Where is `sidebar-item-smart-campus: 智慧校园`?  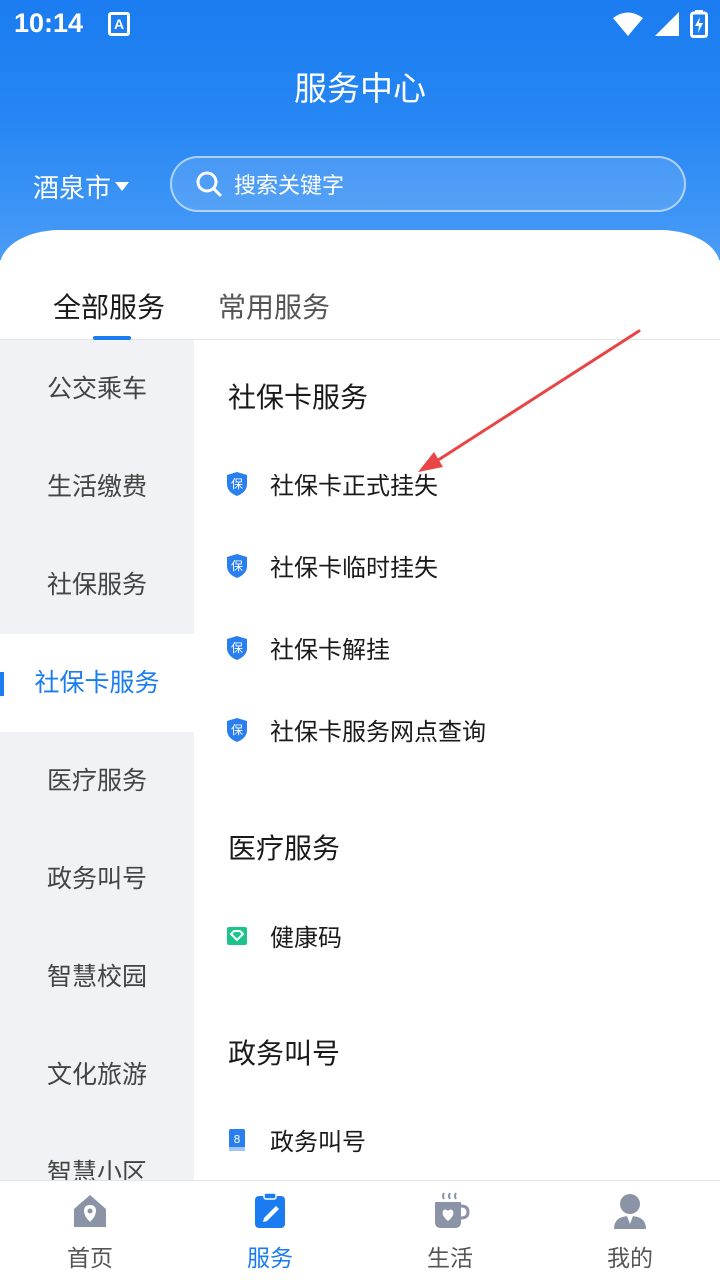
sidebar-item-smart-campus: 智慧校园 is located at coordinates (97, 977).